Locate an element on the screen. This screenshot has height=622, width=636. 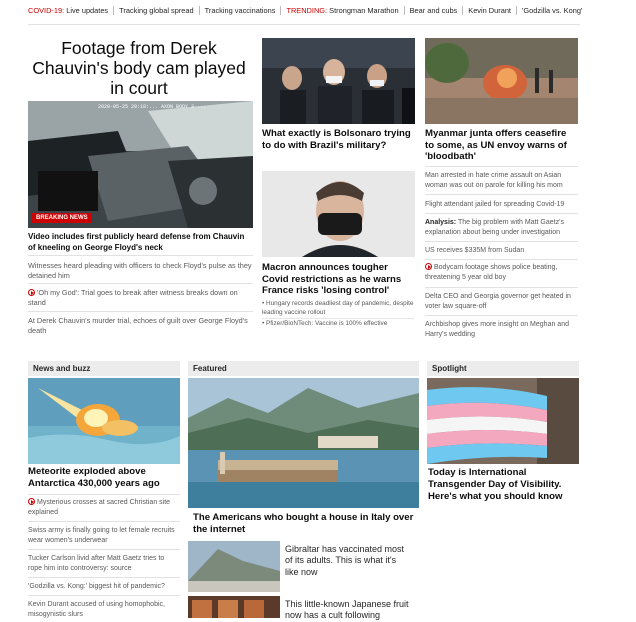
italy-lake-photo is located at coordinates (303, 443).